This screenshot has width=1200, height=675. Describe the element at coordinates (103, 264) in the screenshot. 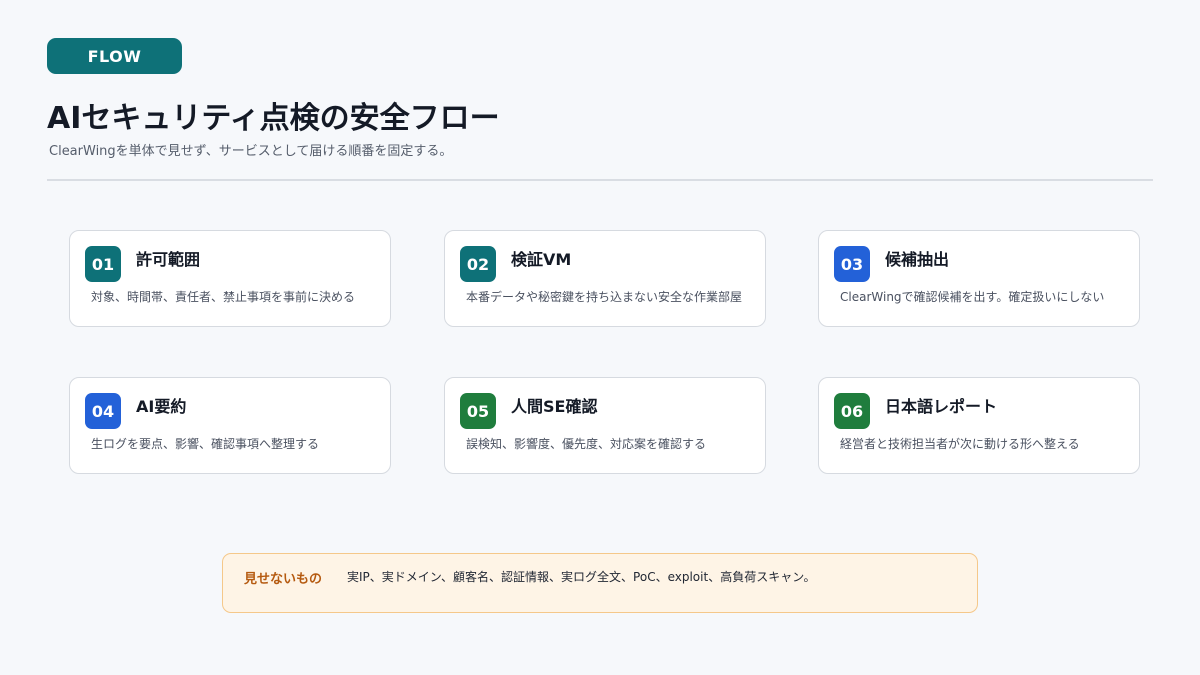

I see `step-number: 01` at that location.